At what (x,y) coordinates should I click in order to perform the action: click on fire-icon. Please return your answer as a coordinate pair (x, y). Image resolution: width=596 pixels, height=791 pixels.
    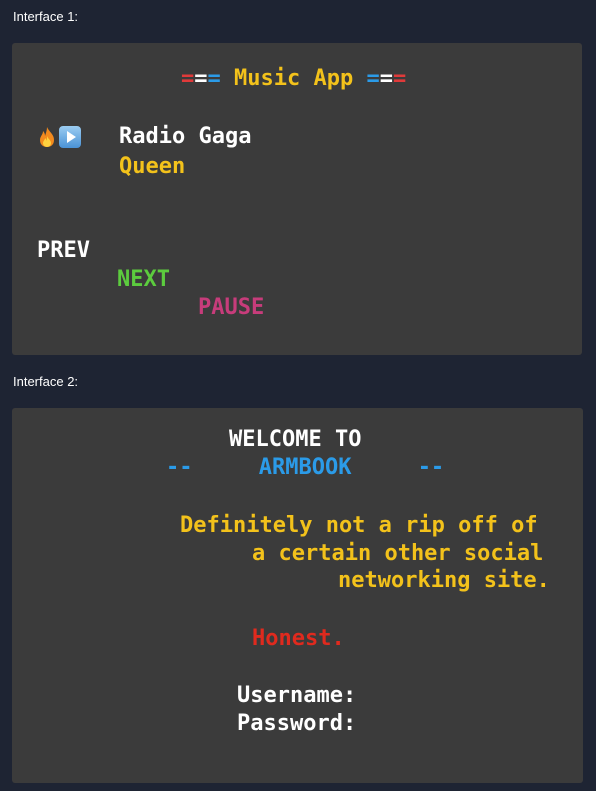
    Looking at the image, I should click on (47, 137).